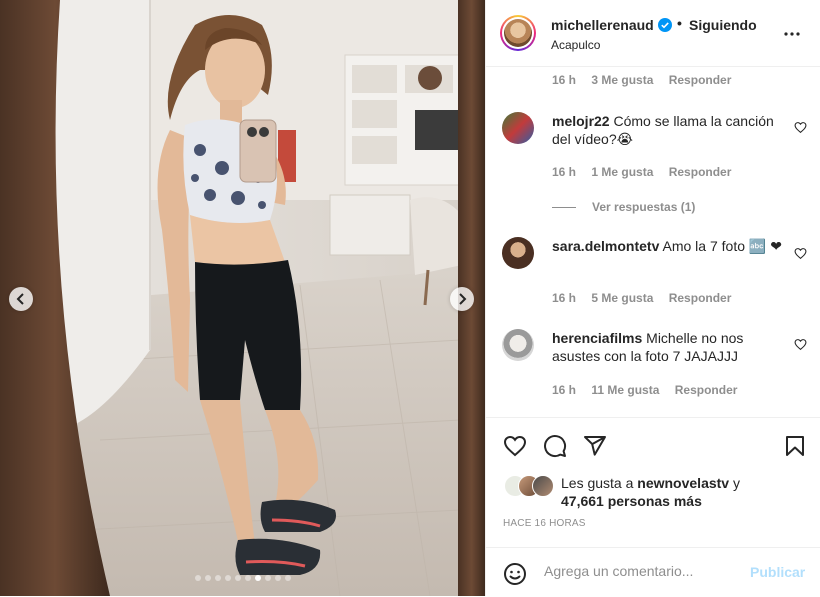  Describe the element at coordinates (242, 578) in the screenshot. I see `carousel-indicator` at that location.